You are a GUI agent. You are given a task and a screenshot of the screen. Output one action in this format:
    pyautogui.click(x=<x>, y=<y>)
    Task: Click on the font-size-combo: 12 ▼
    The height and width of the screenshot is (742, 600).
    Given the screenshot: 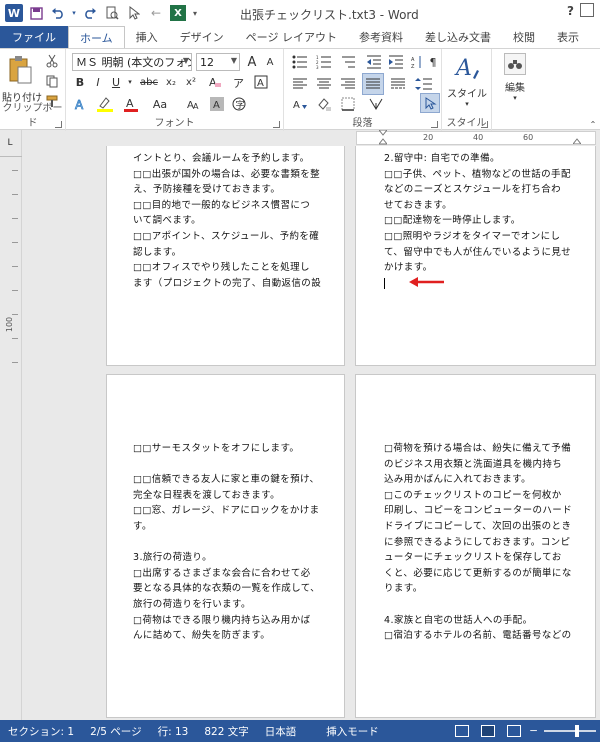 What is the action you would take?
    pyautogui.click(x=218, y=62)
    